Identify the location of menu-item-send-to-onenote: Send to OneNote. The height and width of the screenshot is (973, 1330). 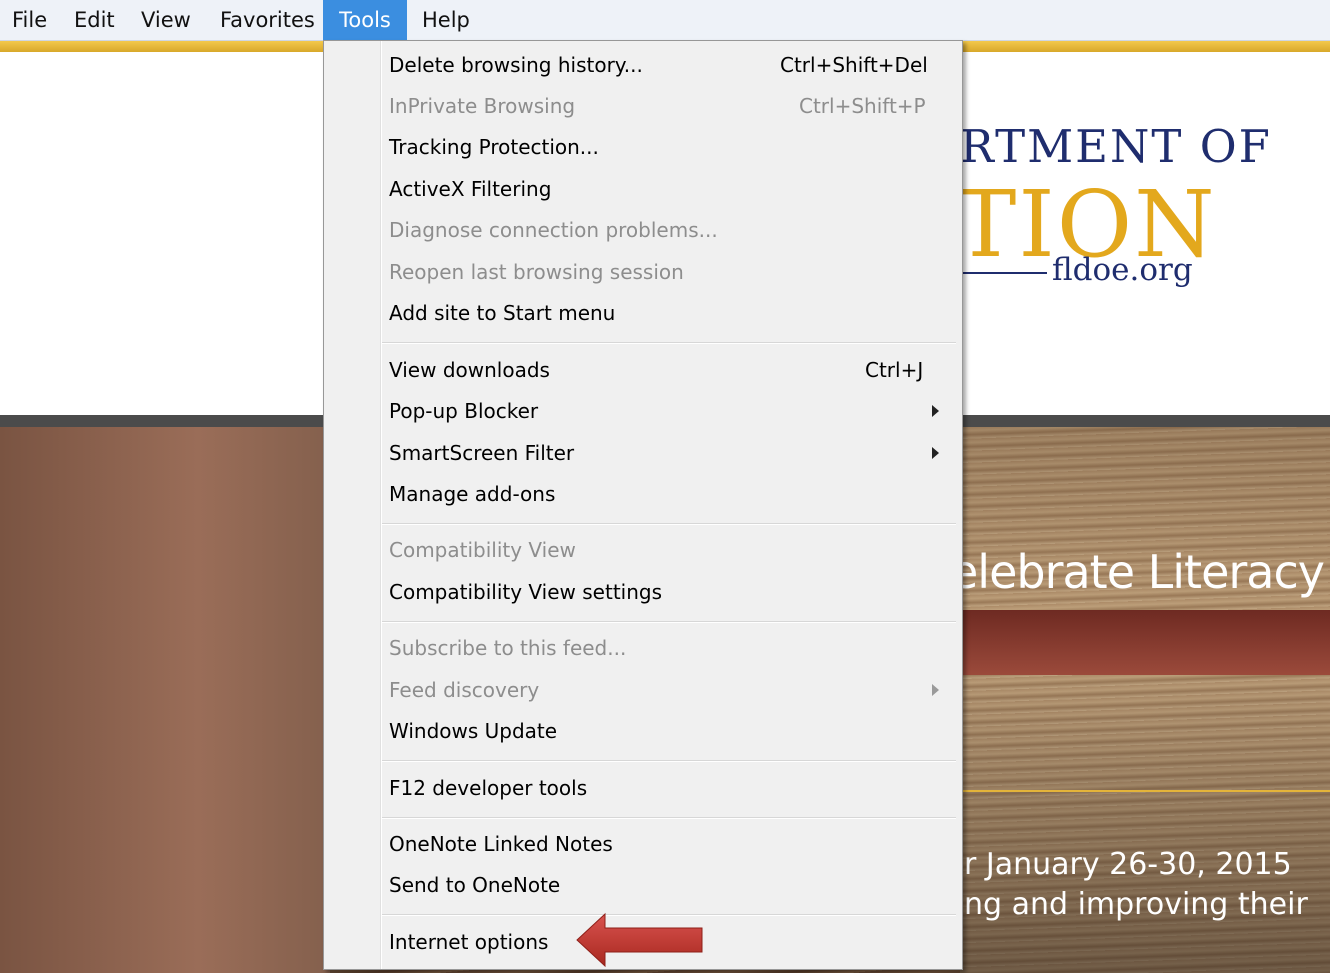
(474, 885).